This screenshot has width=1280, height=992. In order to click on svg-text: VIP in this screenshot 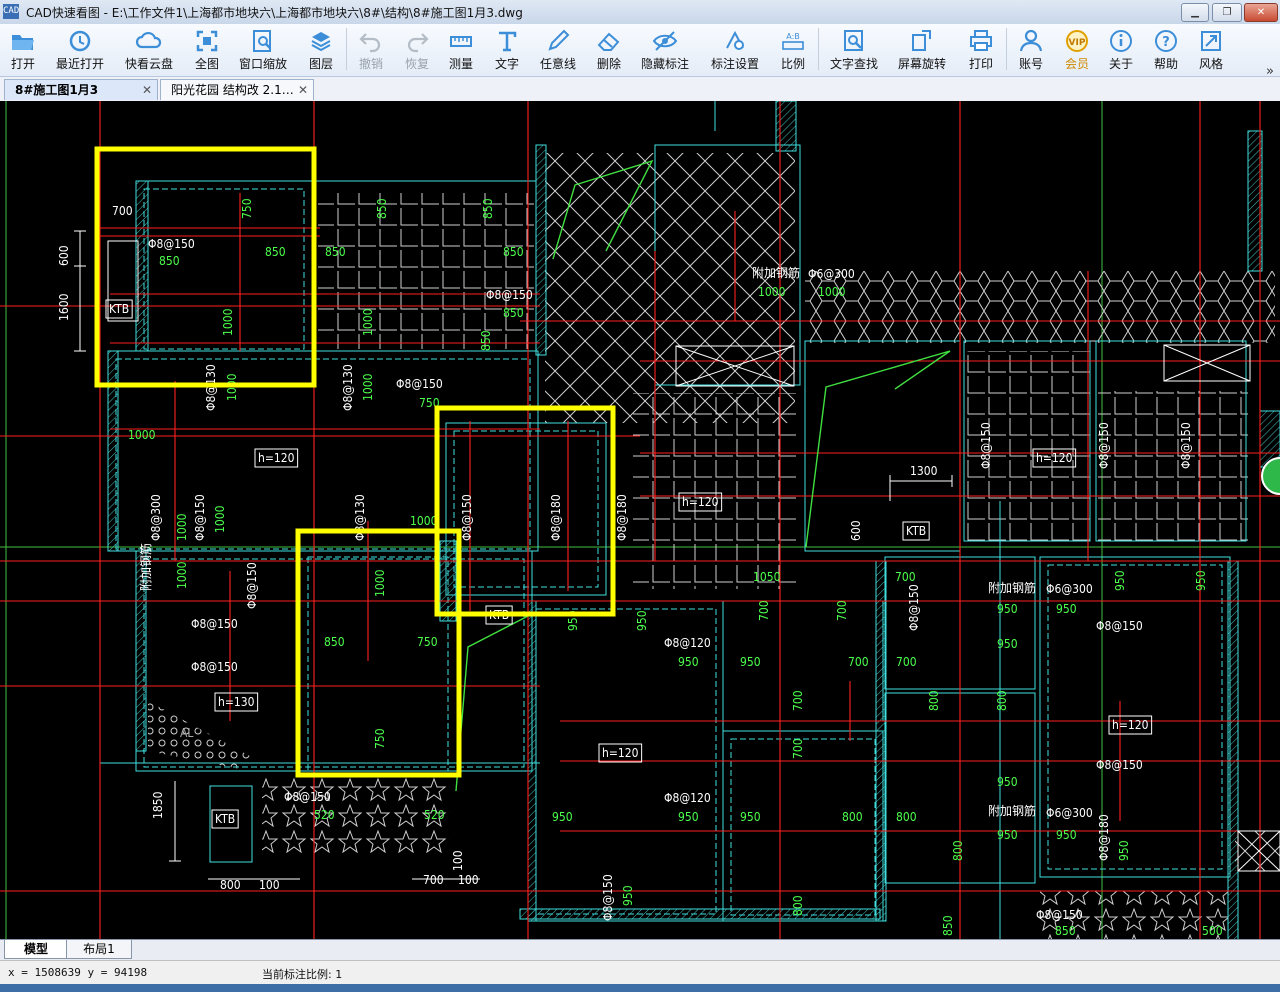, I will do `click(1077, 43)`.